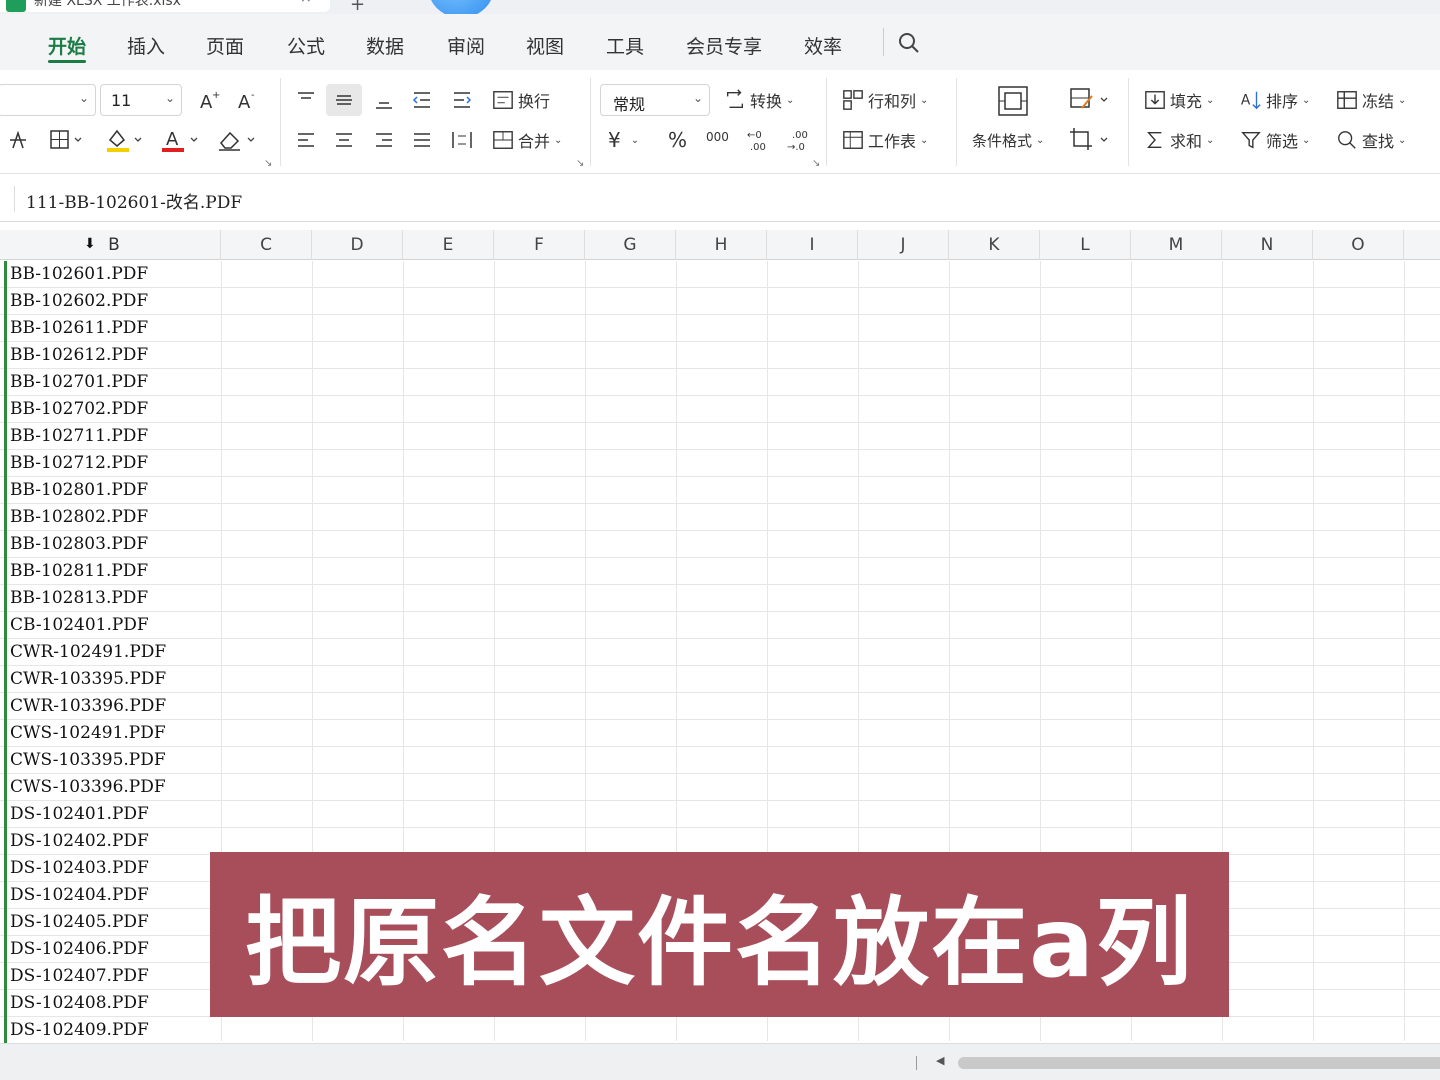  I want to click on cell-b: BB-102801.PDF, so click(79, 490).